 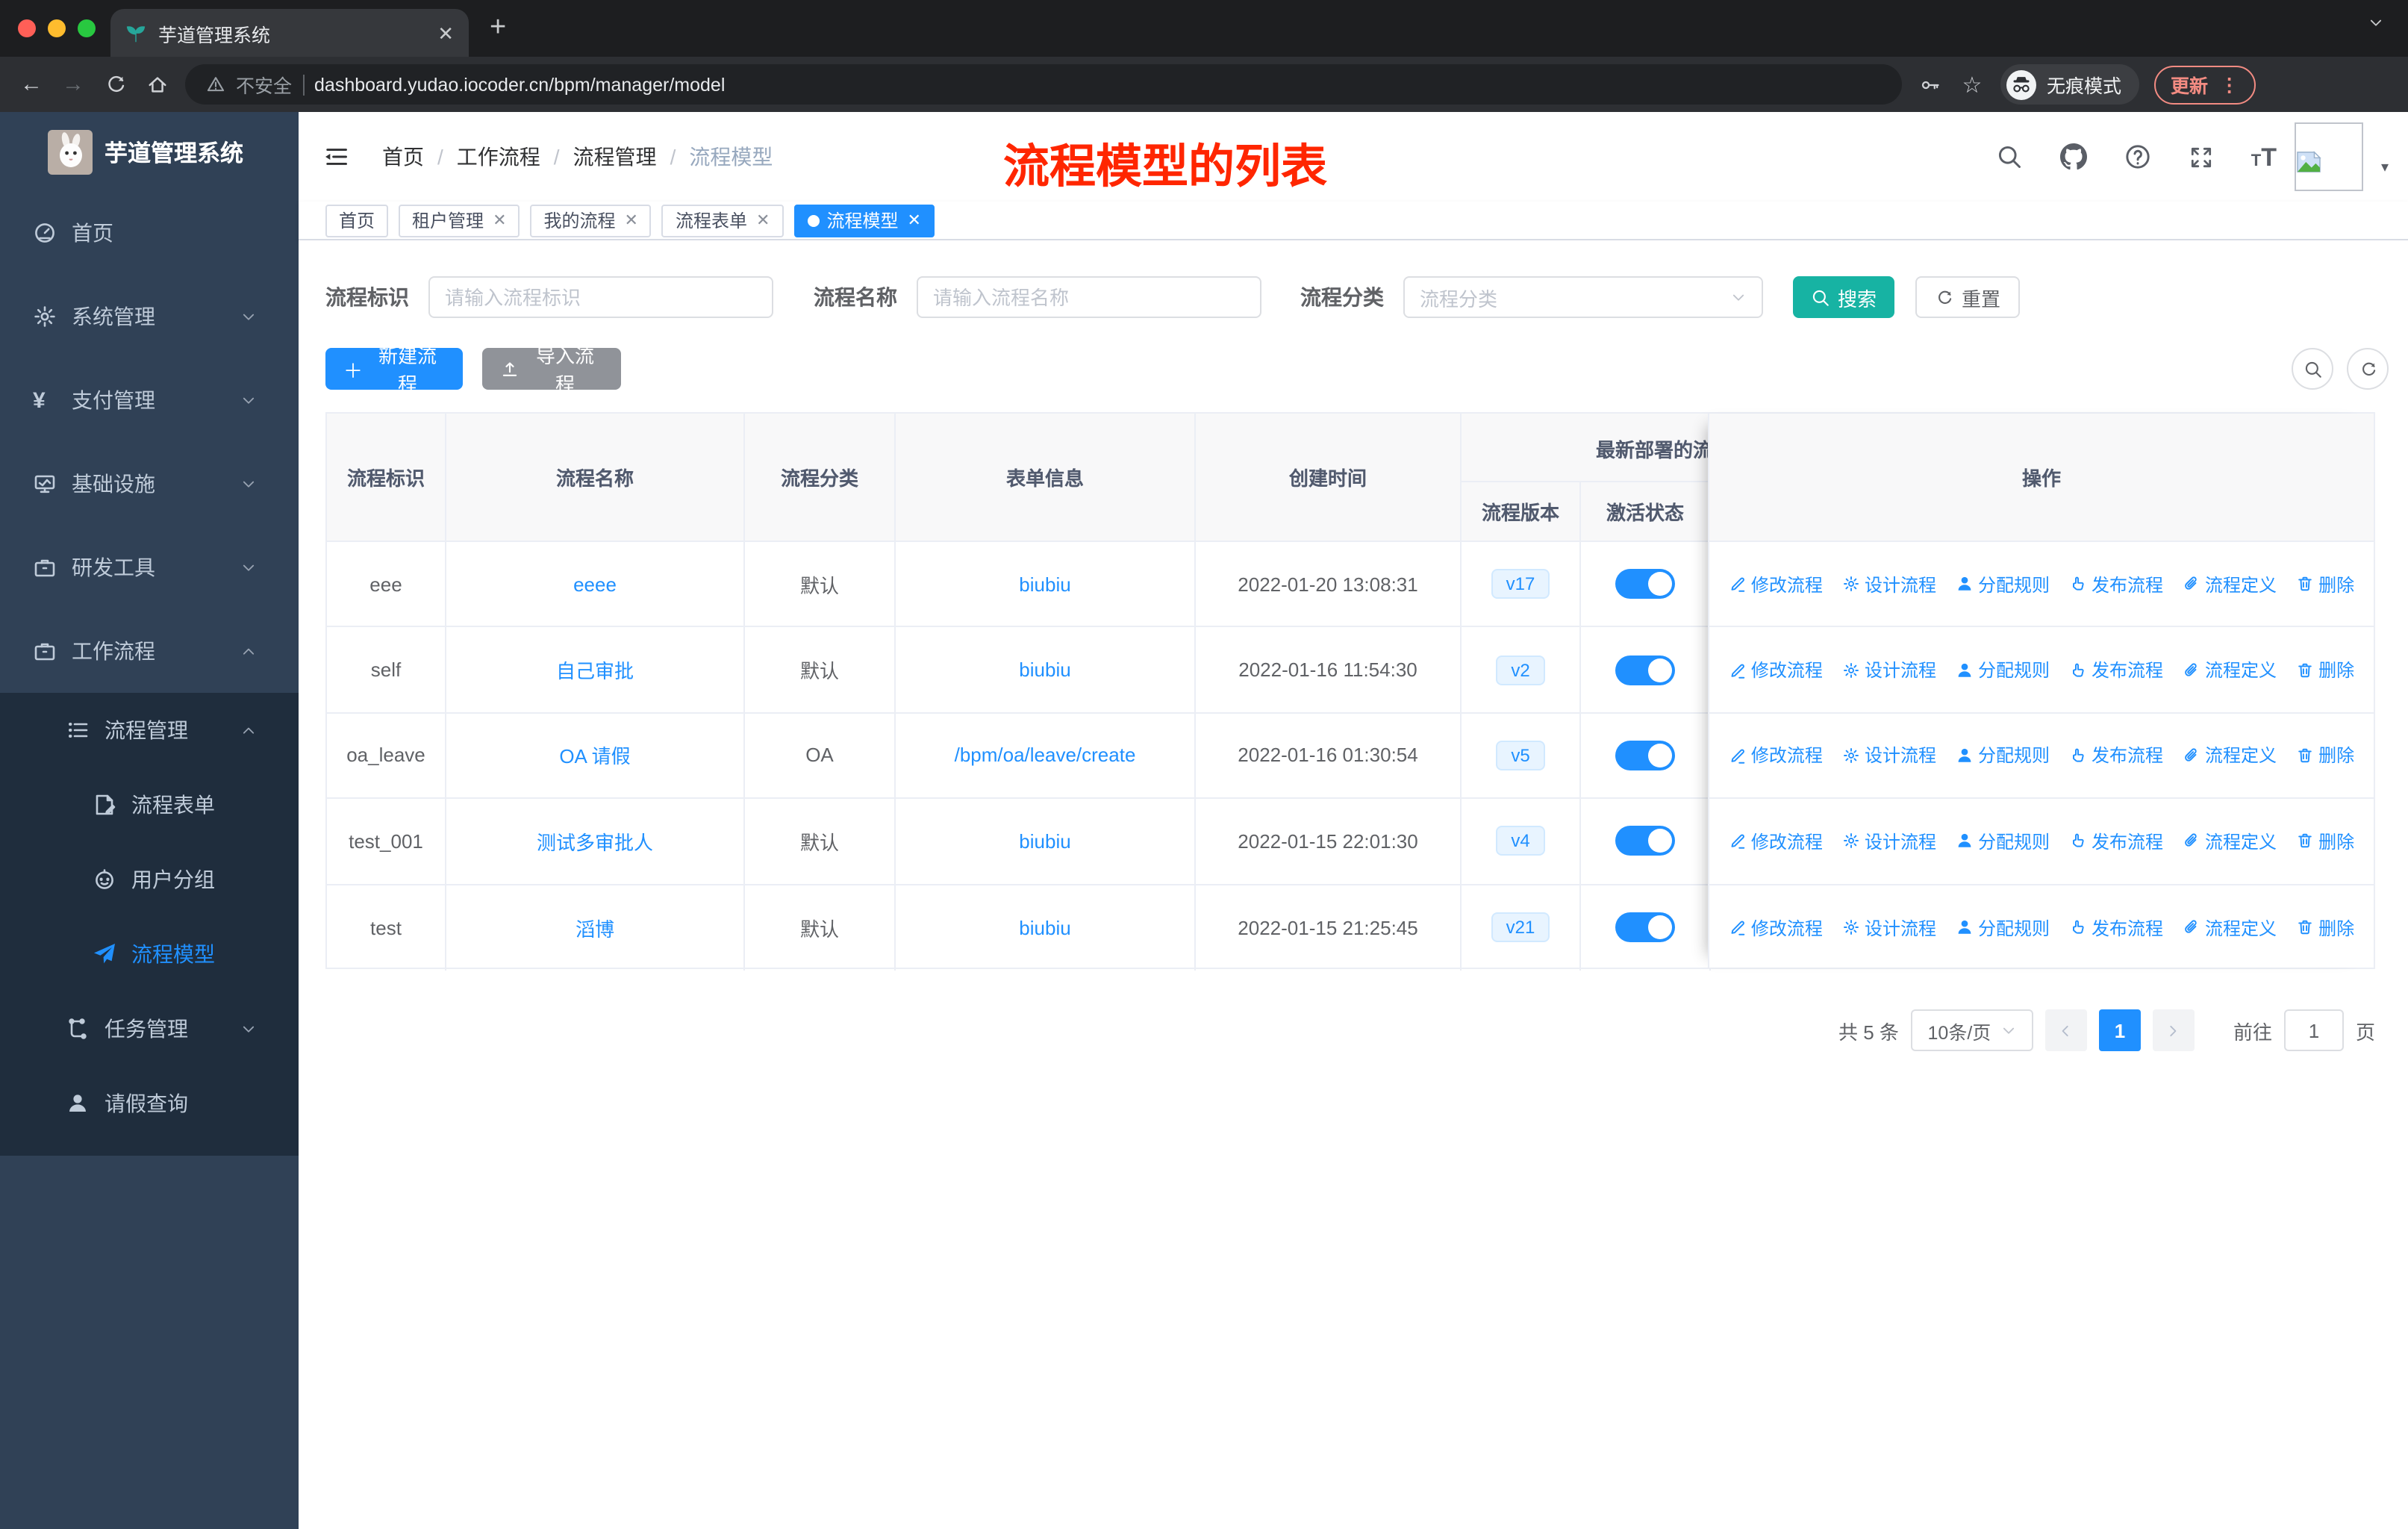 I want to click on page-size-select: 10条/页, so click(x=1971, y=1030).